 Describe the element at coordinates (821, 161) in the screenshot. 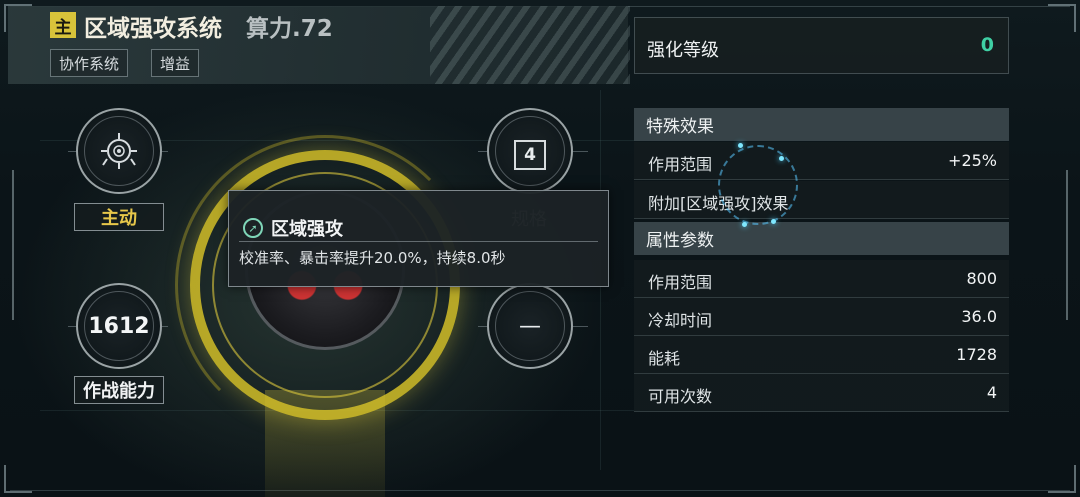

I see `special-row: 作用范围 +25%` at that location.